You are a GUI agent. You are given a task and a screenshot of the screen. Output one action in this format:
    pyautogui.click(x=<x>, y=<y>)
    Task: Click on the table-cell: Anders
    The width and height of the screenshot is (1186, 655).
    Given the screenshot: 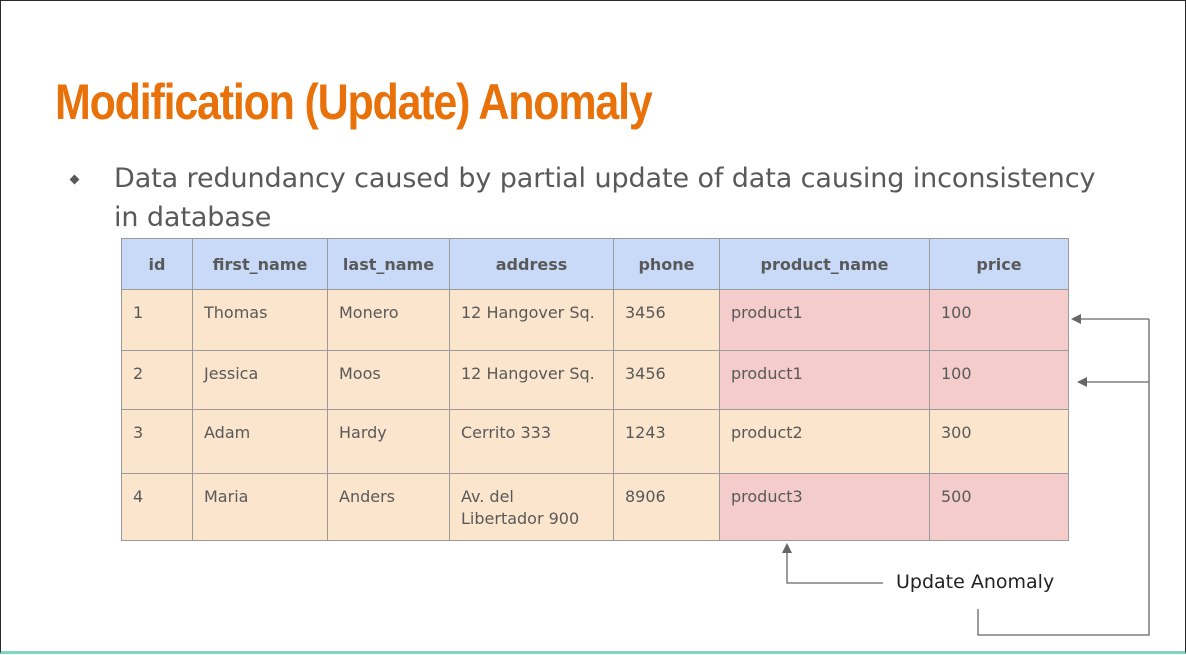 What is the action you would take?
    pyautogui.click(x=388, y=507)
    